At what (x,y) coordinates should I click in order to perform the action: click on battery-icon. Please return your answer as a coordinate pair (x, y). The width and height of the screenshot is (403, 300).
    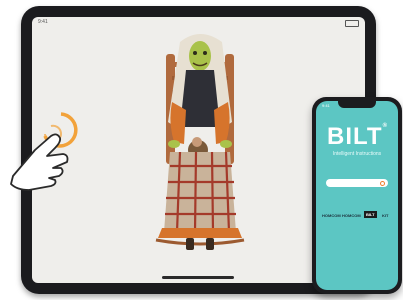
    Looking at the image, I should click on (352, 23).